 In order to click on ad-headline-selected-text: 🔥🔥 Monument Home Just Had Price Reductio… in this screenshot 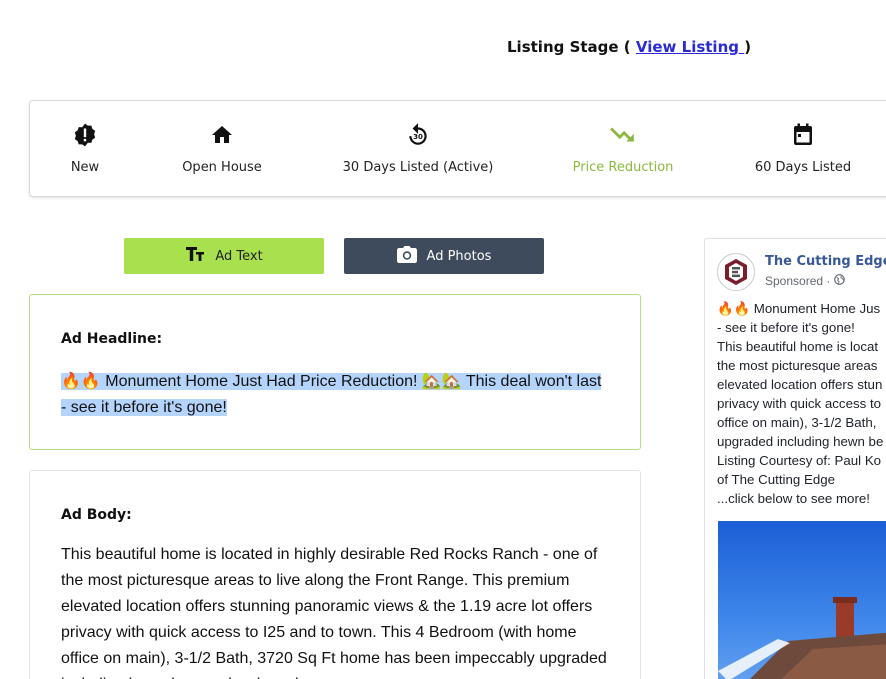, I will do `click(331, 394)`.